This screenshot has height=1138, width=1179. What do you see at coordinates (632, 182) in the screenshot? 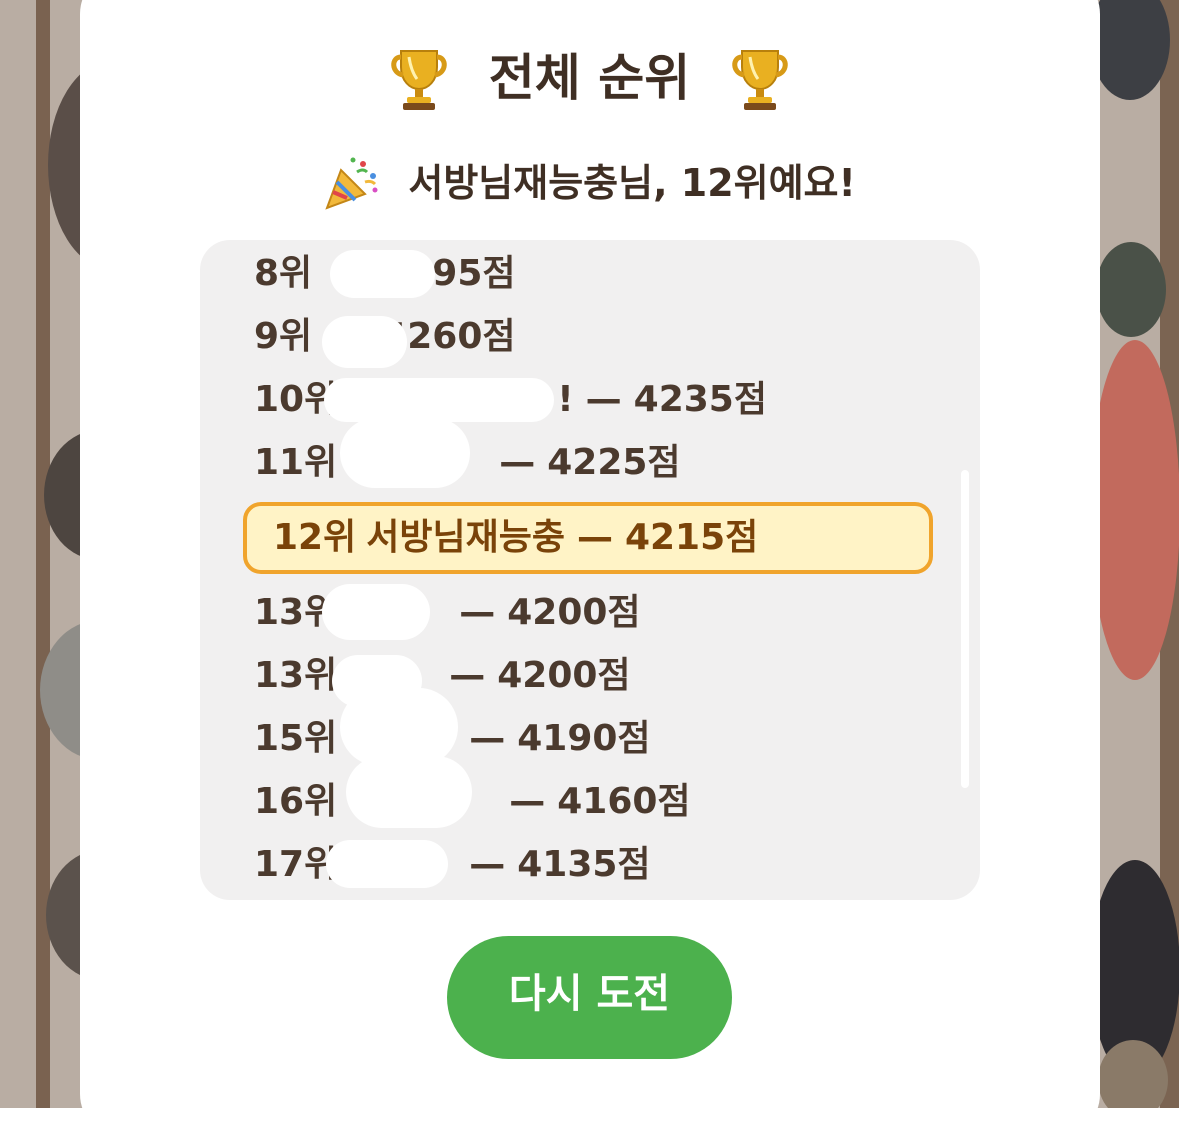
I see `result-message-text: 서방님재능충님, 12위예요!` at bounding box center [632, 182].